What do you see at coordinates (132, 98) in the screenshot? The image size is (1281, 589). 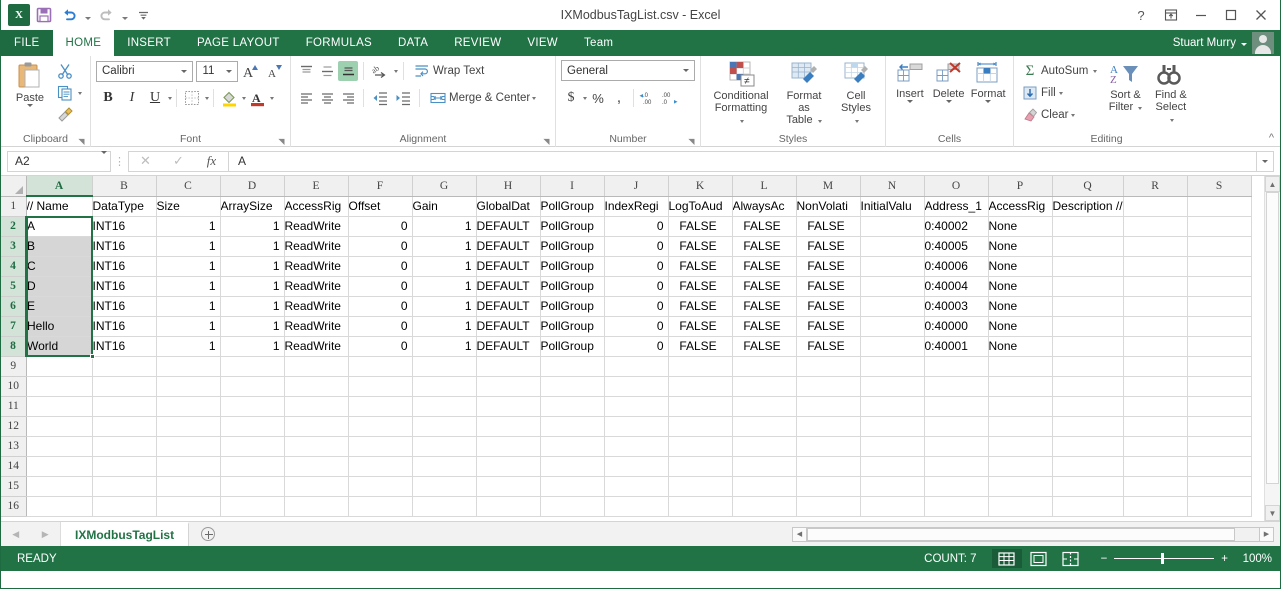 I see `italic-button: I` at bounding box center [132, 98].